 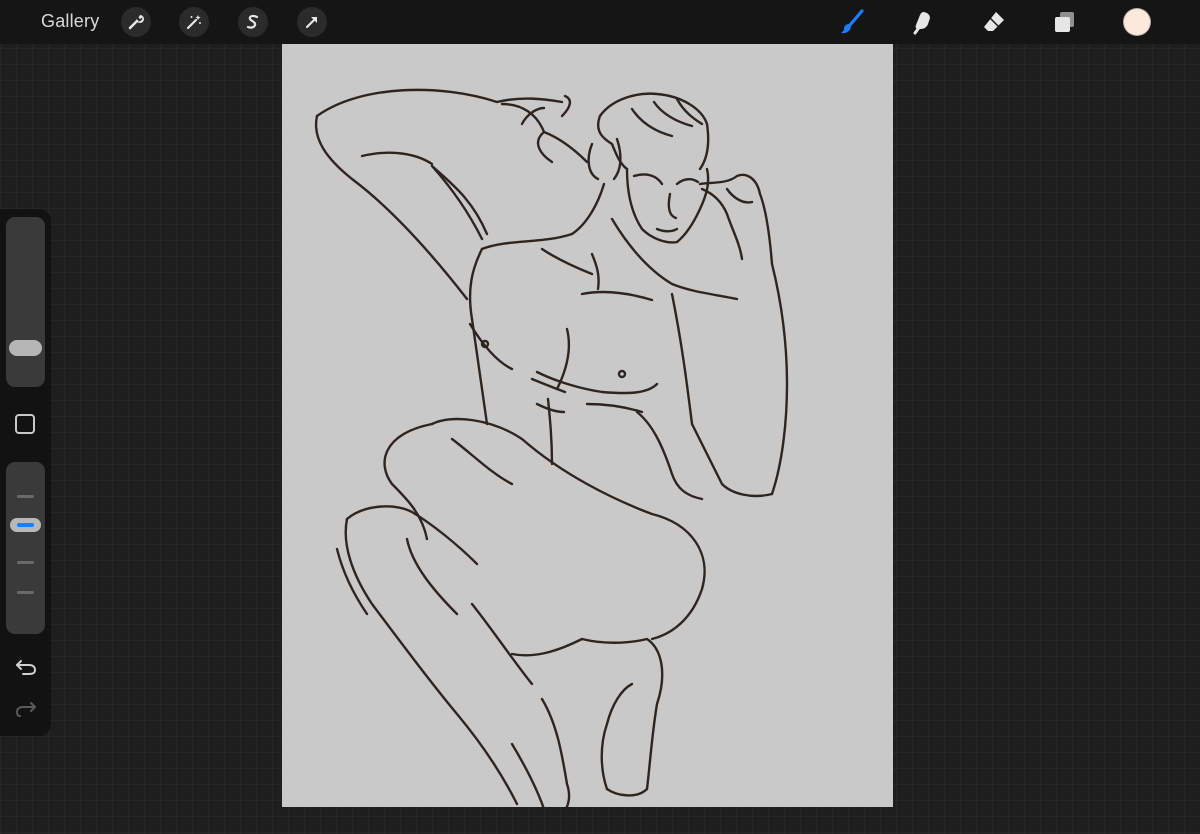 I want to click on undo-button, so click(x=26, y=667).